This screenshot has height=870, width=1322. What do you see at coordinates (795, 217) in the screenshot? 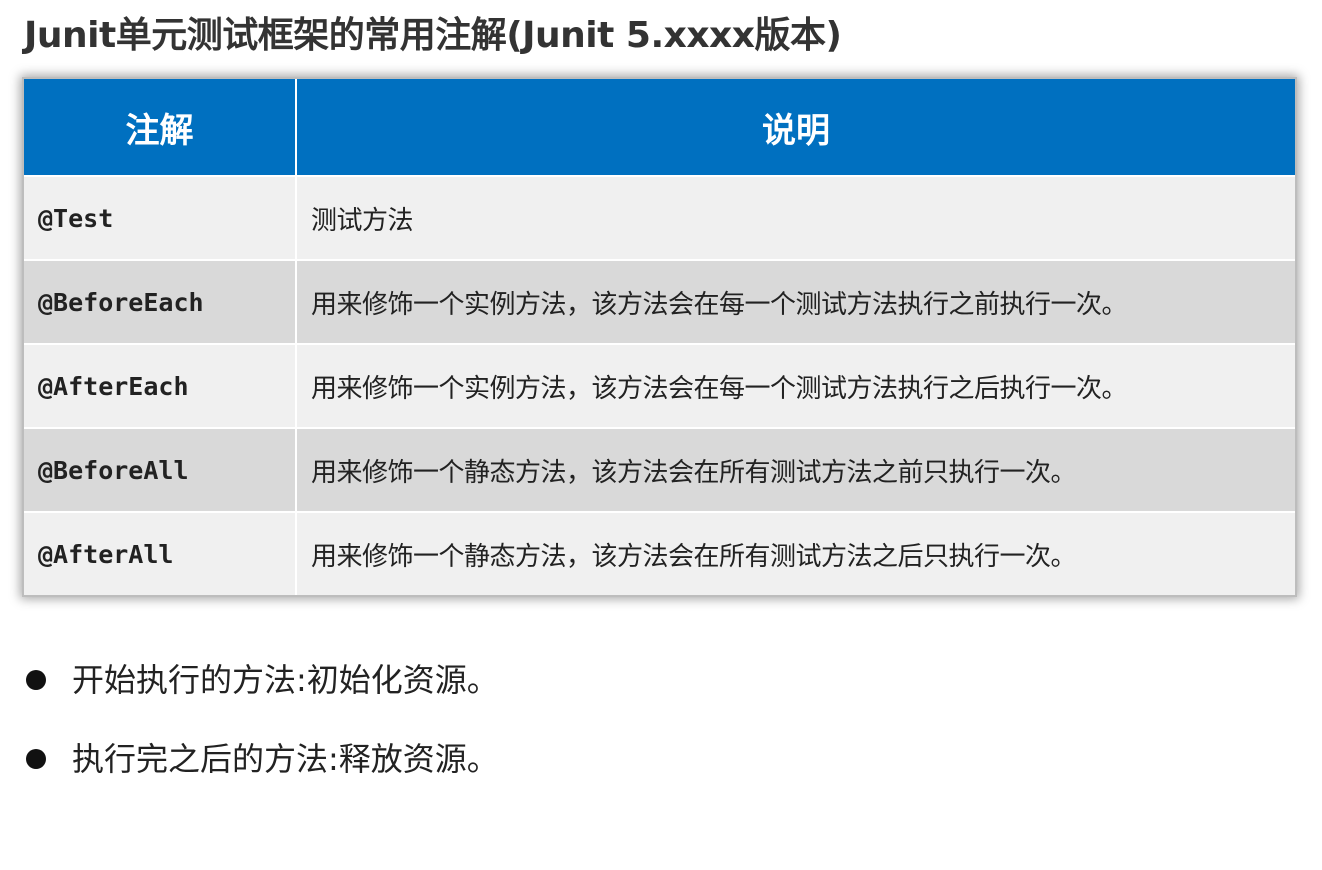
I see `annotation-description: 测试方法` at bounding box center [795, 217].